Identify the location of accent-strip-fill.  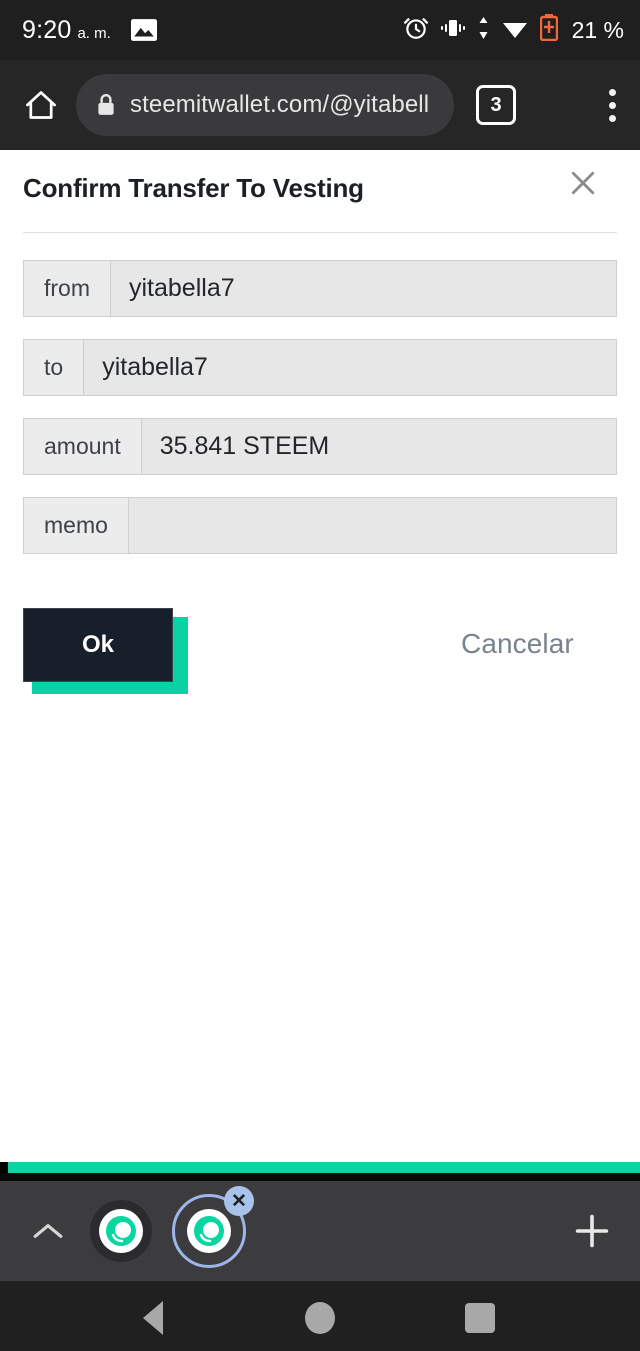
(324, 1167).